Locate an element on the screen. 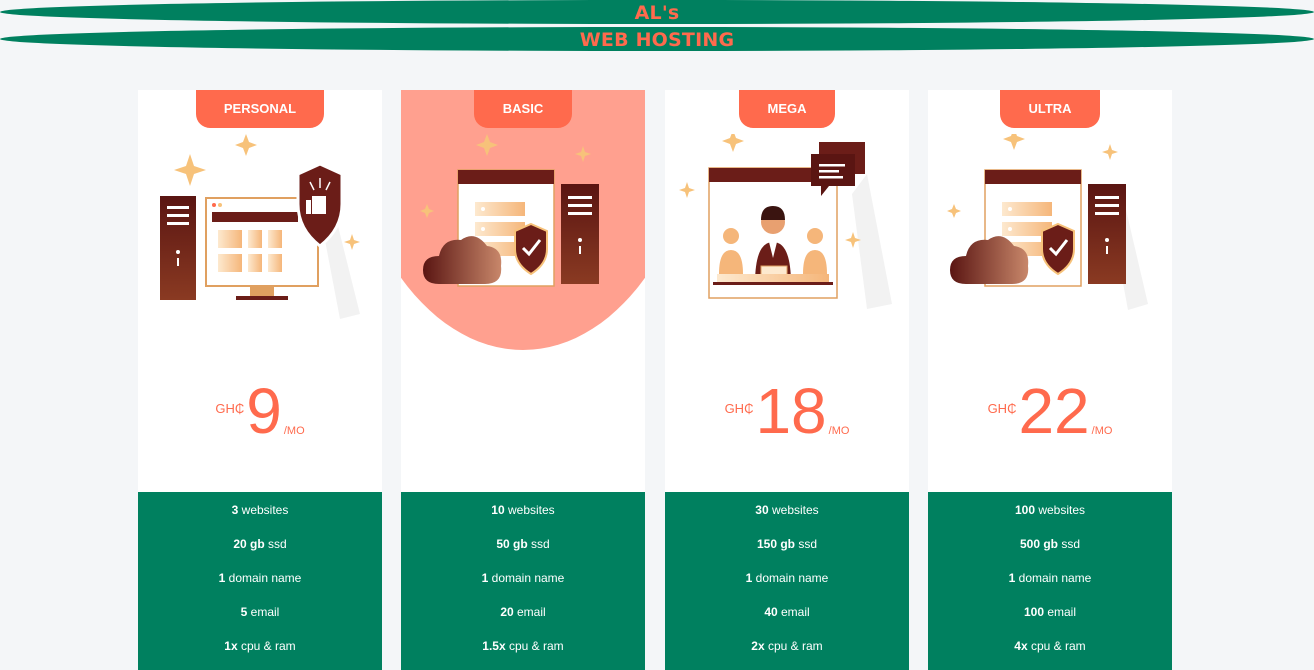 The image size is (1314, 670). plan-price: GH₵ 18 /MO is located at coordinates (787, 415).